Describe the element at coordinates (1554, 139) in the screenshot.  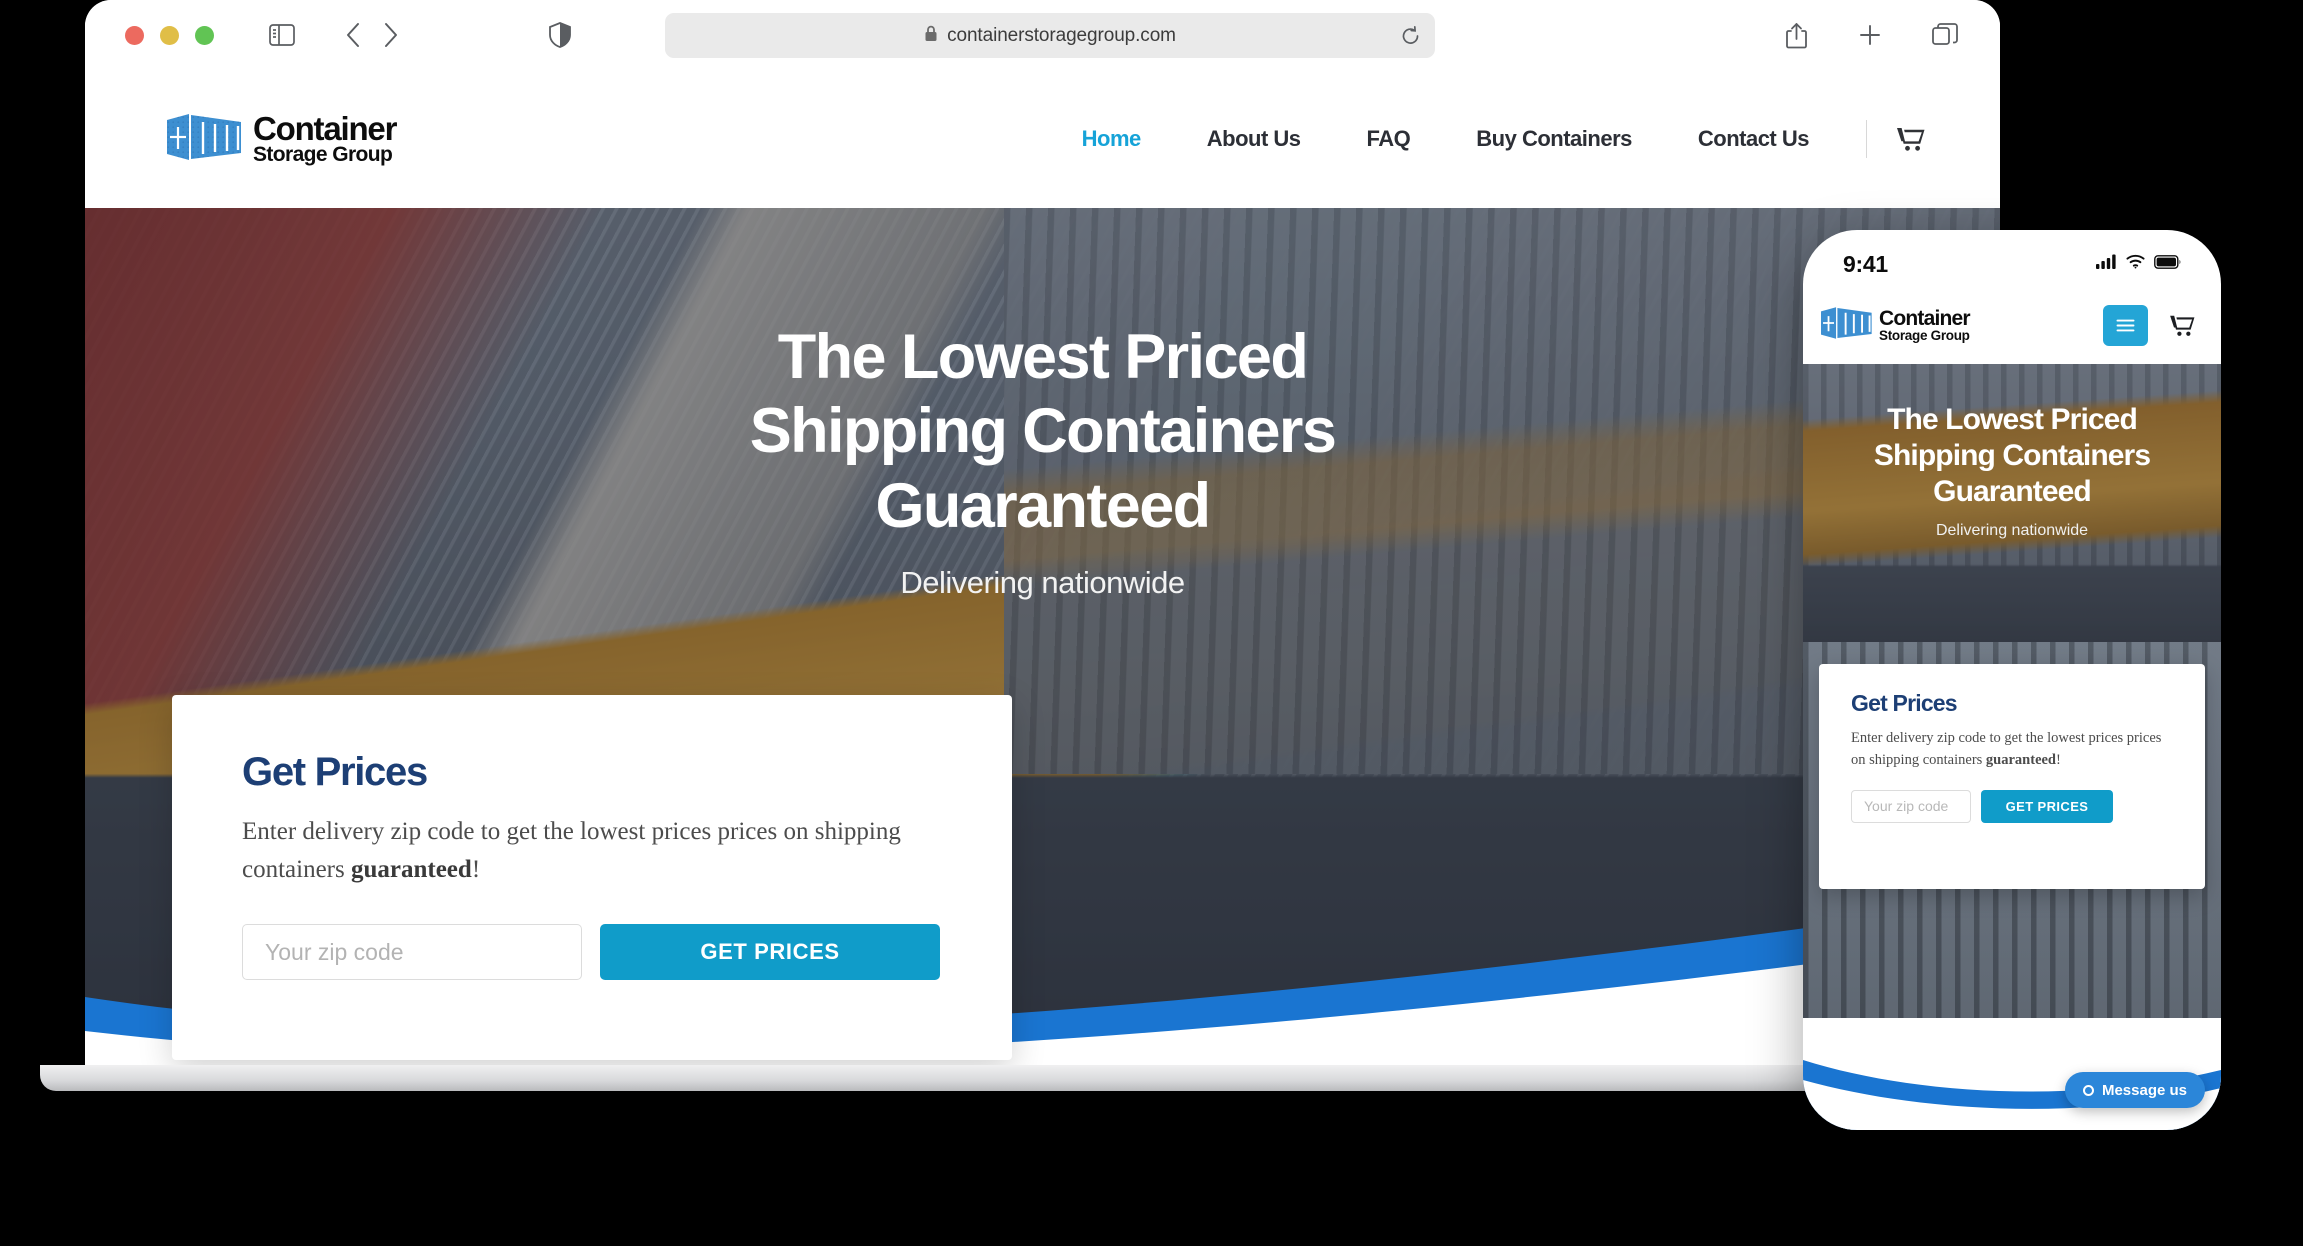
I see `nav-item-buy-containers: Buy Containers` at that location.